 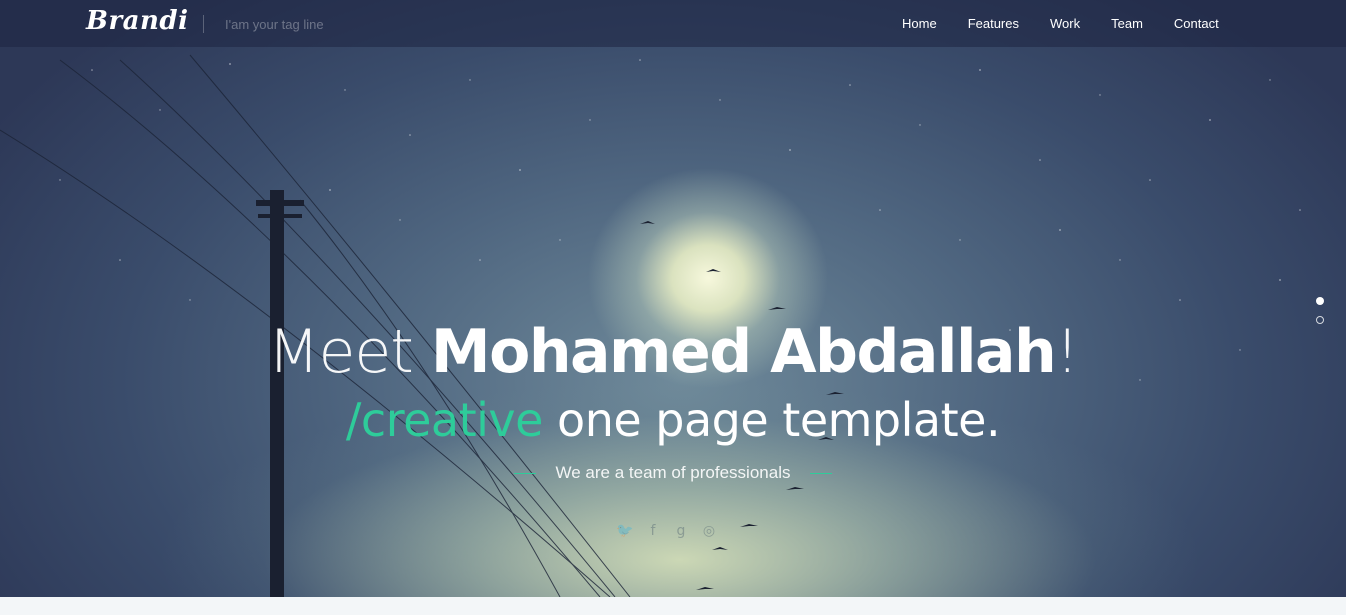 I want to click on subline-rest: one page template., so click(x=771, y=420).